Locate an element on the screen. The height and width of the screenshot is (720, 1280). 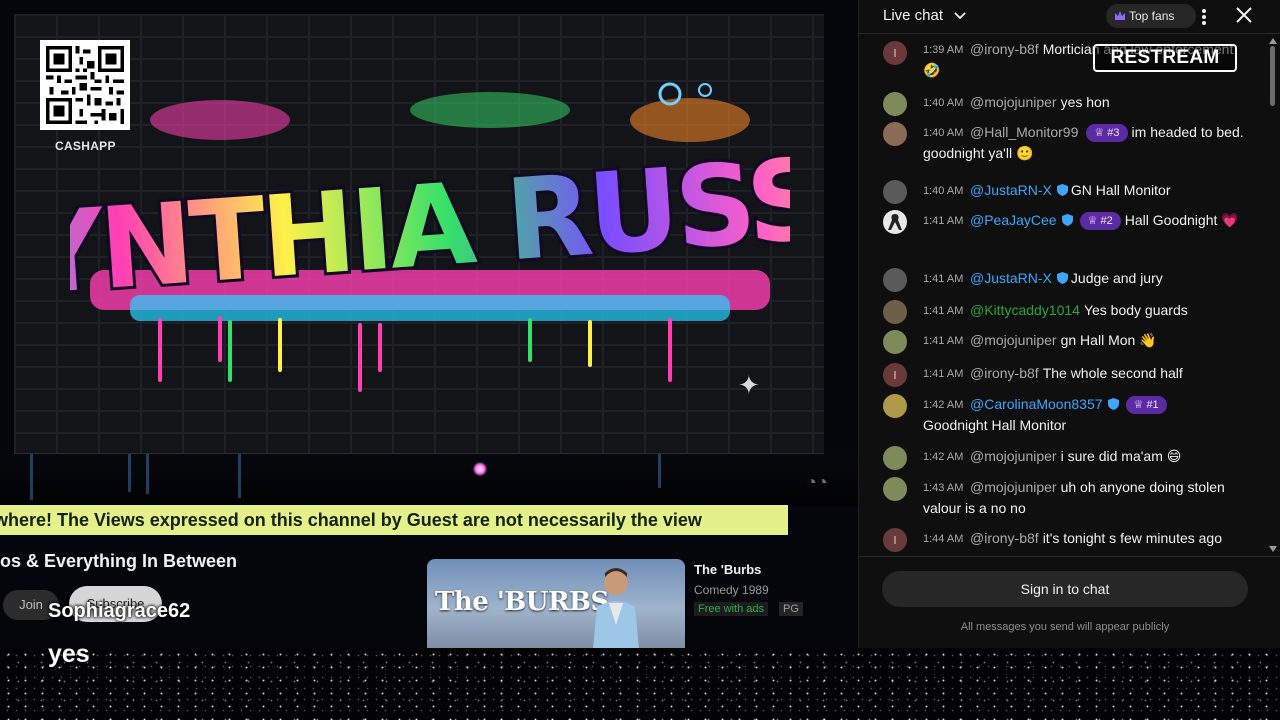
message-text: Hall Goodnight is located at coordinates (1171, 220).